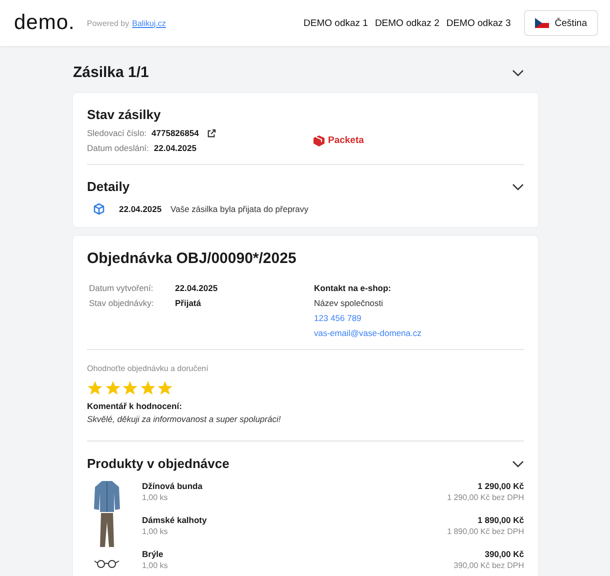 This screenshot has width=610, height=576. Describe the element at coordinates (107, 496) in the screenshot. I see `jacket-drawing` at that location.